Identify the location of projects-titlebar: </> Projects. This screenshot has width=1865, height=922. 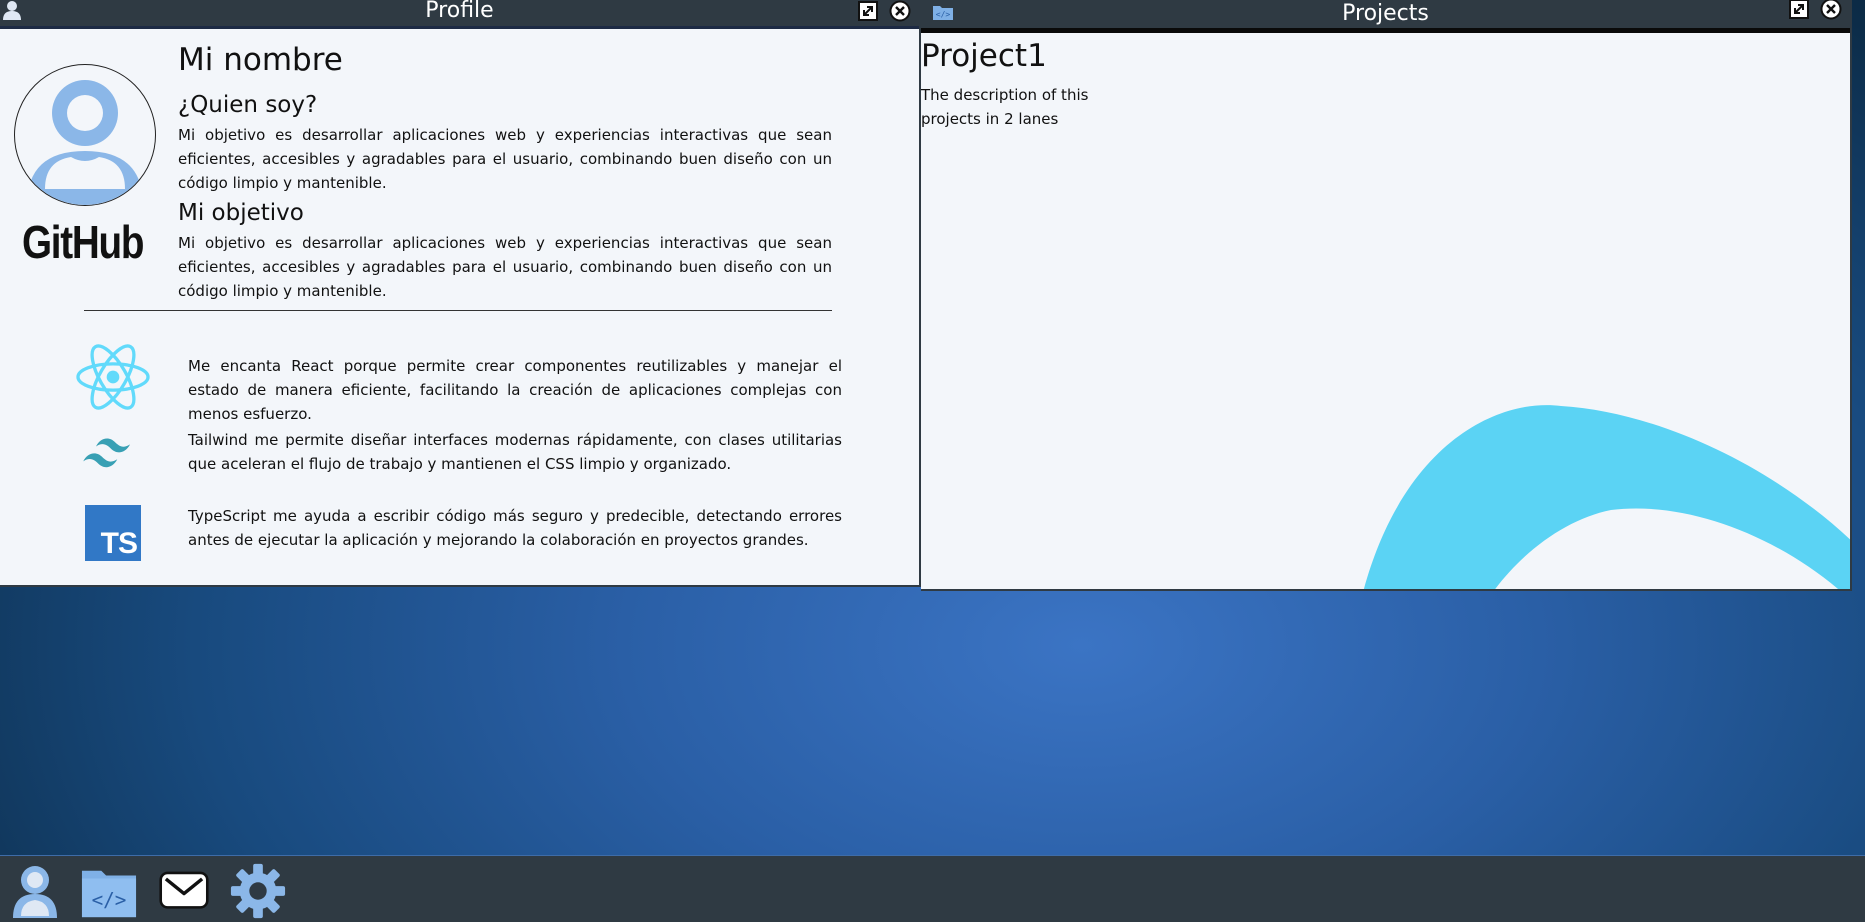
(1385, 16).